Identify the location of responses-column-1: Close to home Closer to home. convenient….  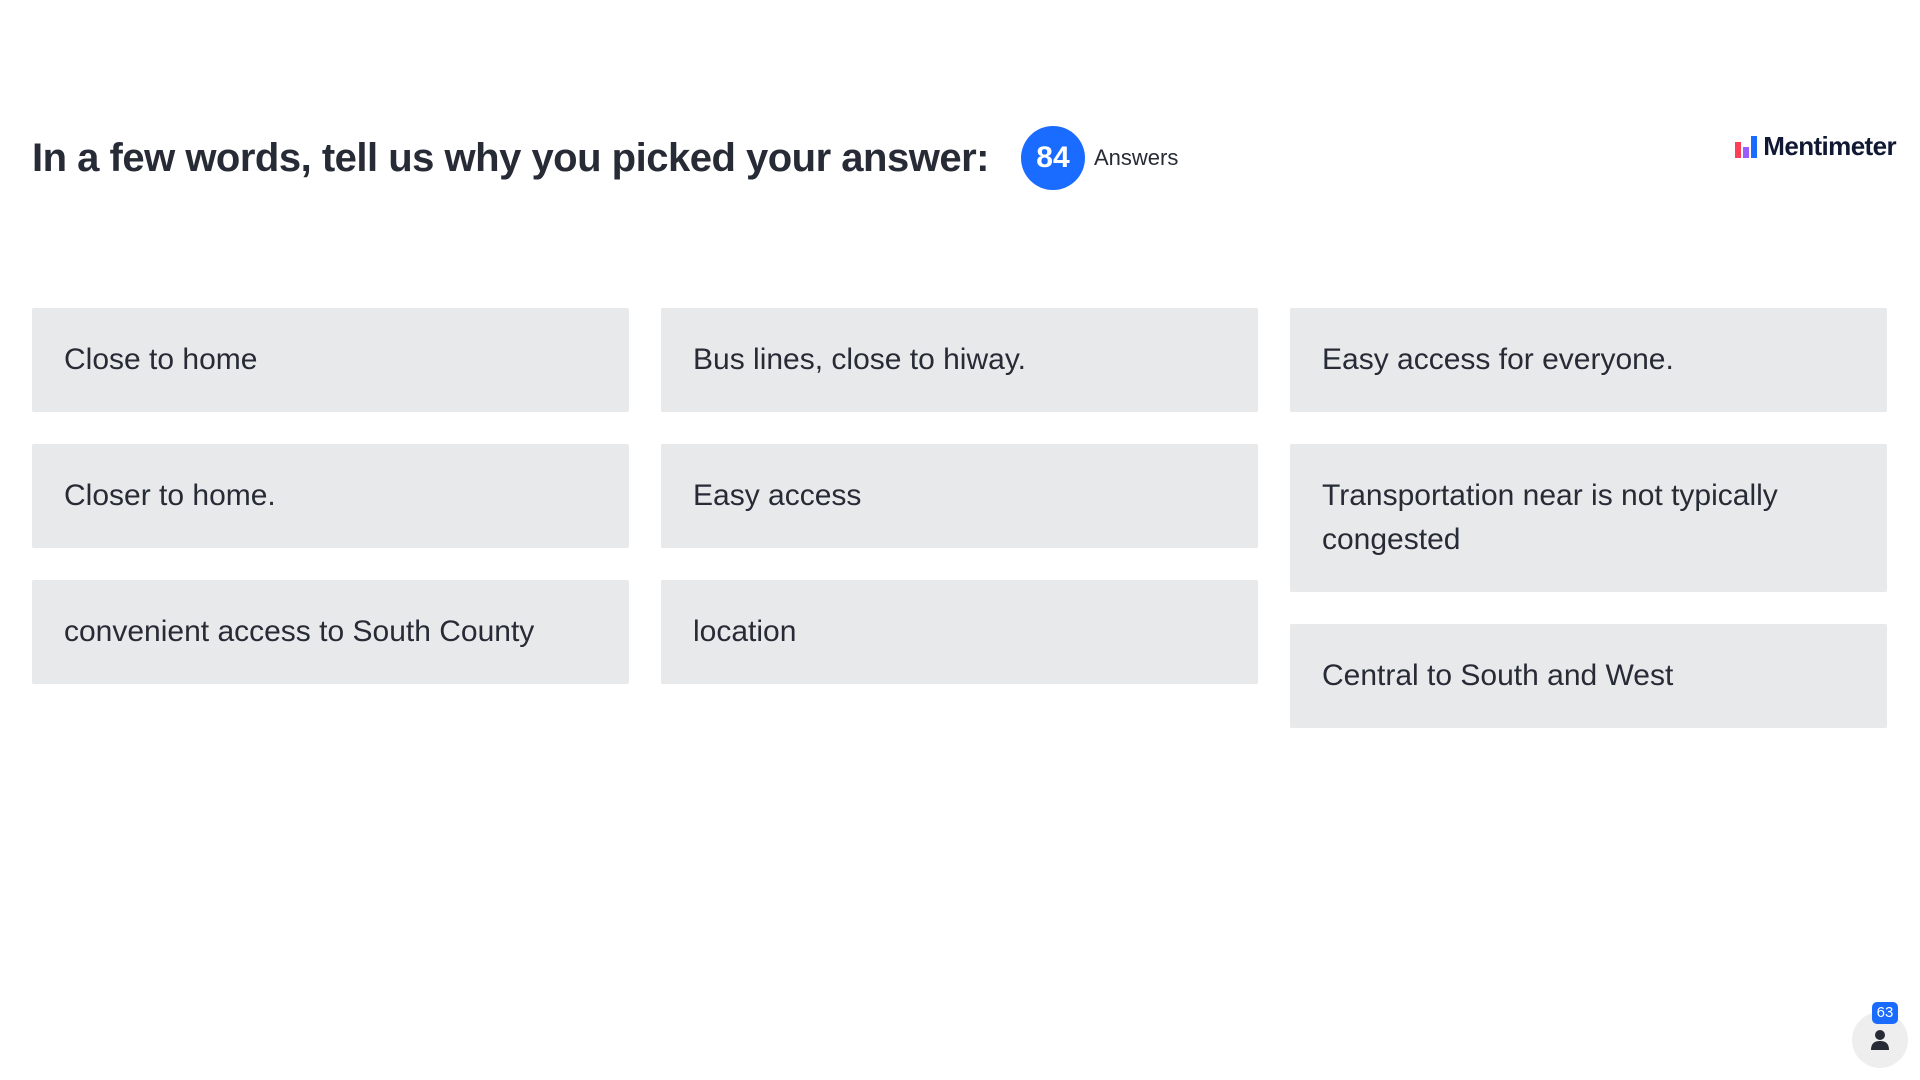
(330, 518).